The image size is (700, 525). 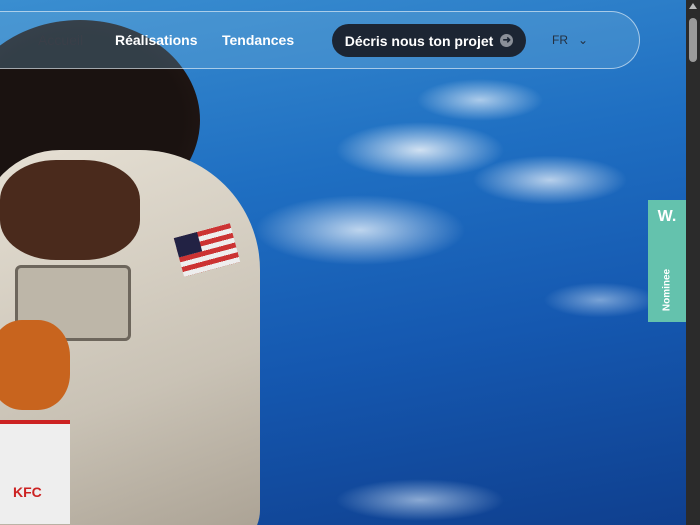 What do you see at coordinates (583, 40) in the screenshot?
I see `chevron-down-icon: ⌄` at bounding box center [583, 40].